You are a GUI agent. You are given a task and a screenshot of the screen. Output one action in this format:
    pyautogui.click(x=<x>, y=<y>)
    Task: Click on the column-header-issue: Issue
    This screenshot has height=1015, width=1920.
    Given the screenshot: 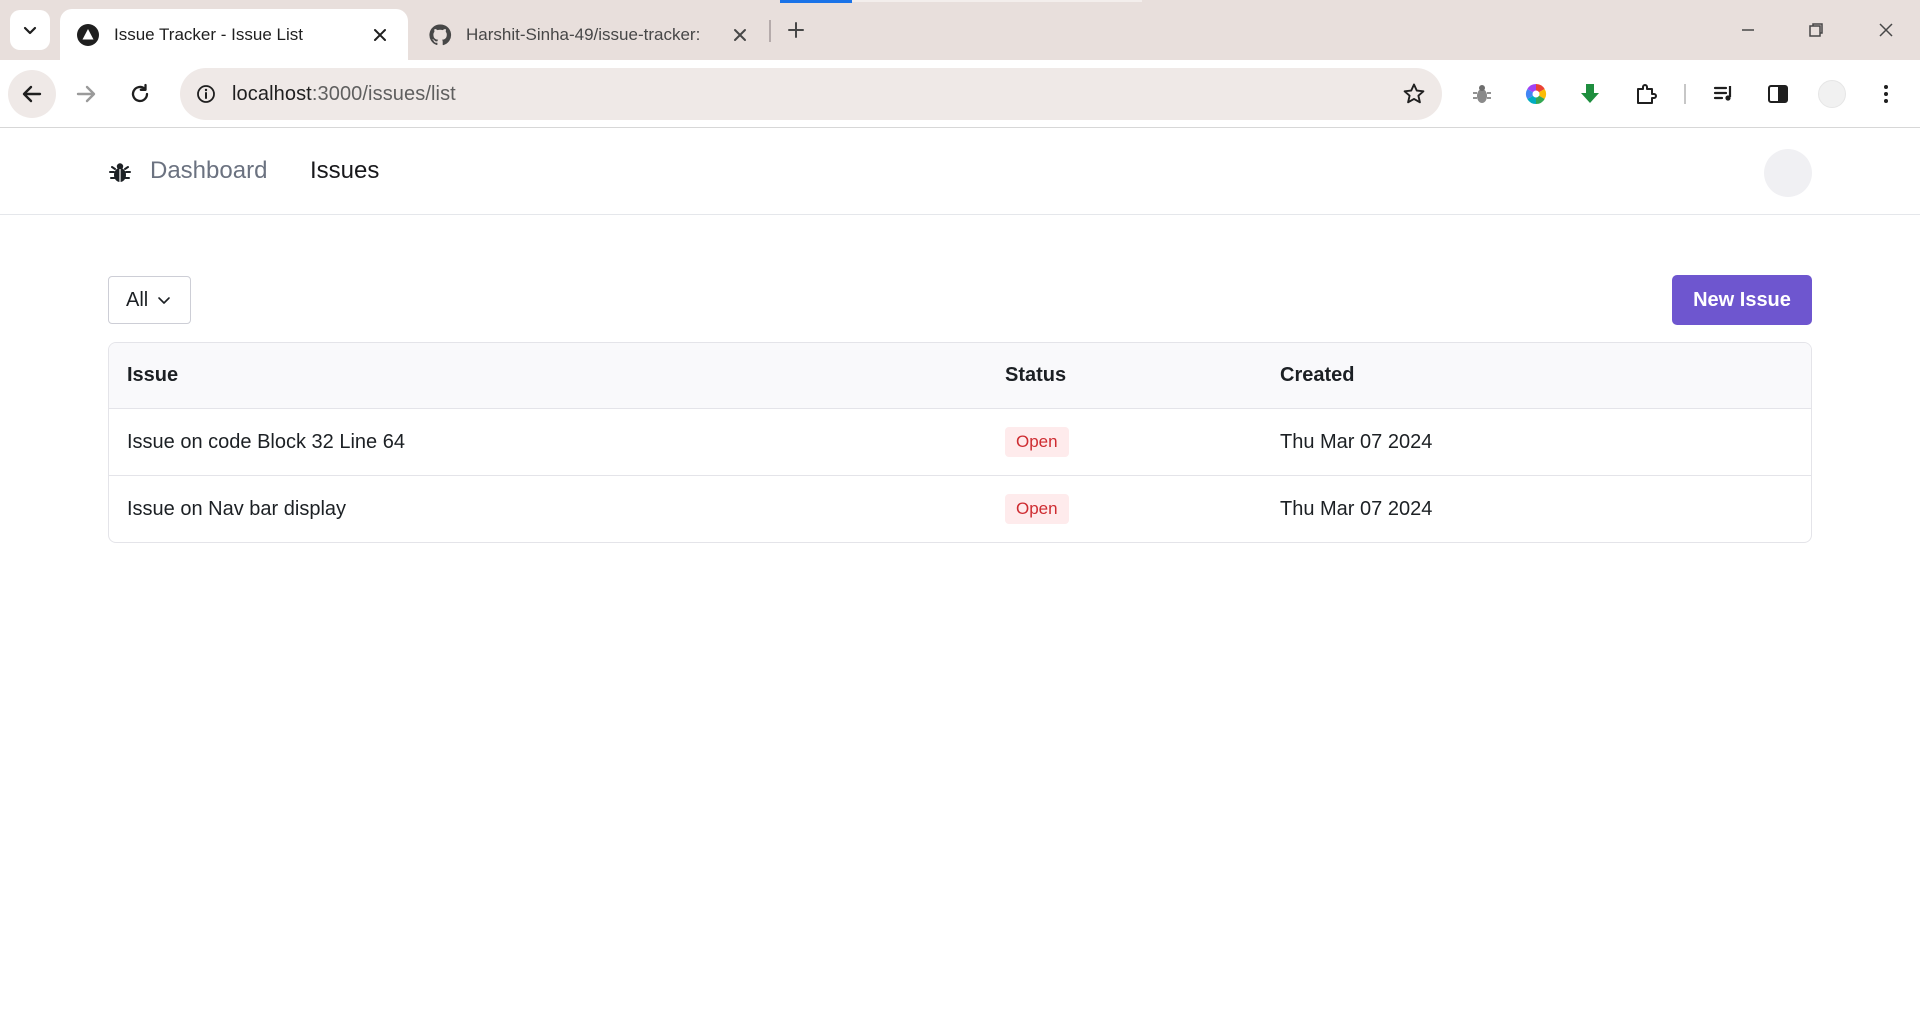 What is the action you would take?
    pyautogui.click(x=556, y=375)
    